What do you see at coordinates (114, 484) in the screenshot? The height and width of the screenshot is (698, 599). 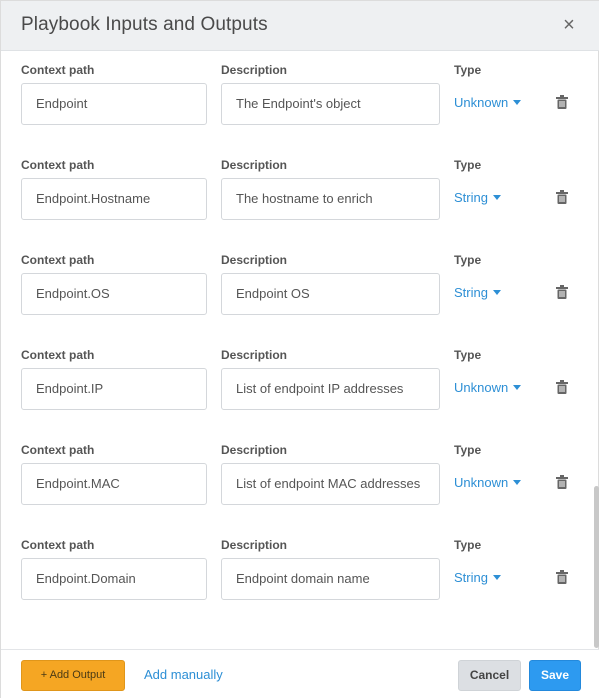 I see `context-path-input: Endpoint.MAC` at bounding box center [114, 484].